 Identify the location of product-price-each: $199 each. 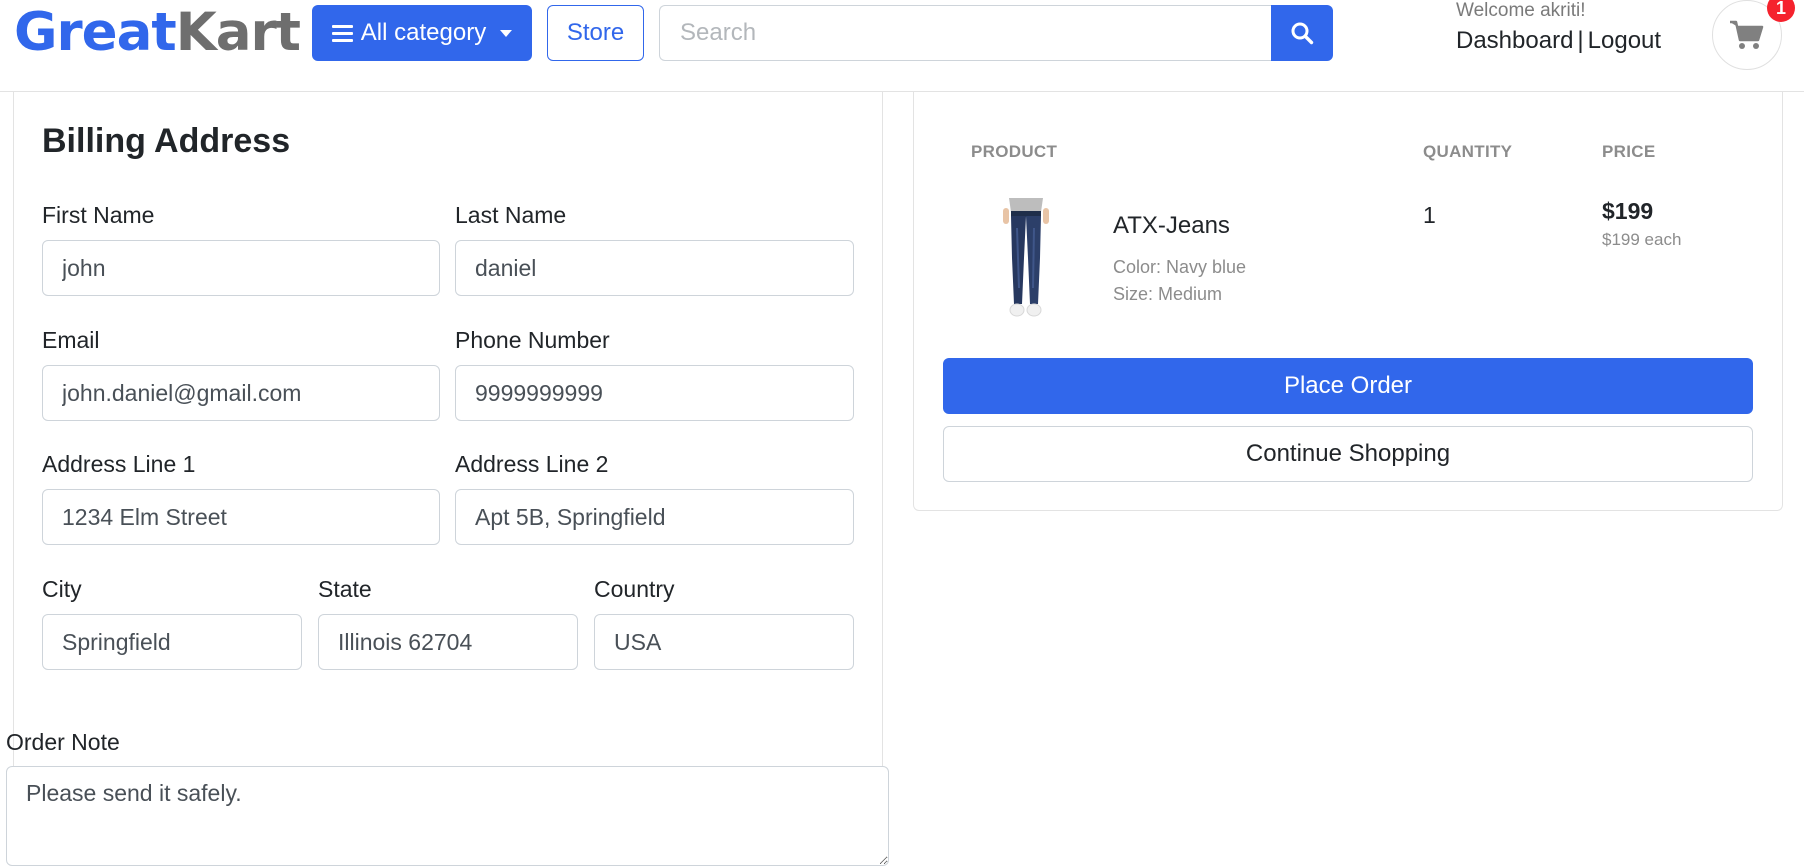
(1642, 239).